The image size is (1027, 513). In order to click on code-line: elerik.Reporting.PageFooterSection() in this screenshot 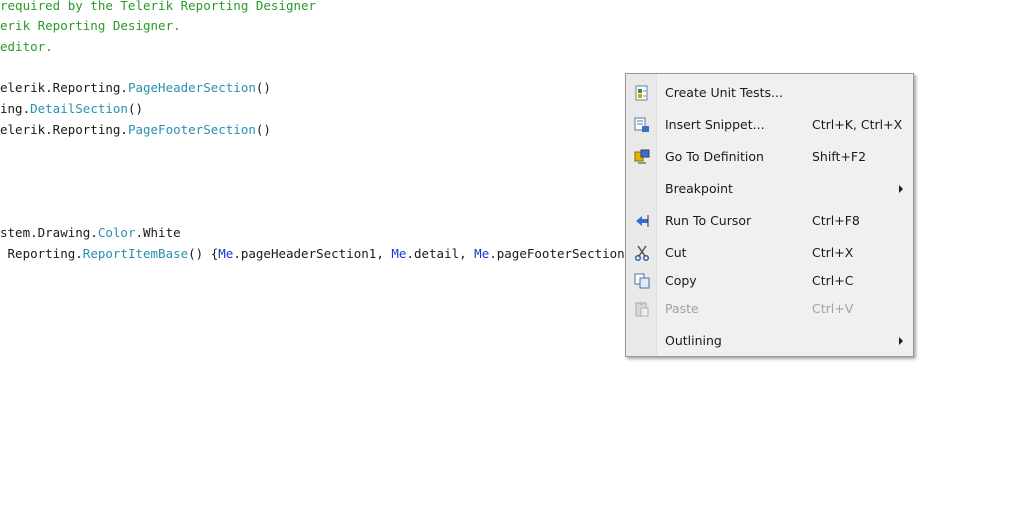, I will do `click(135, 130)`.